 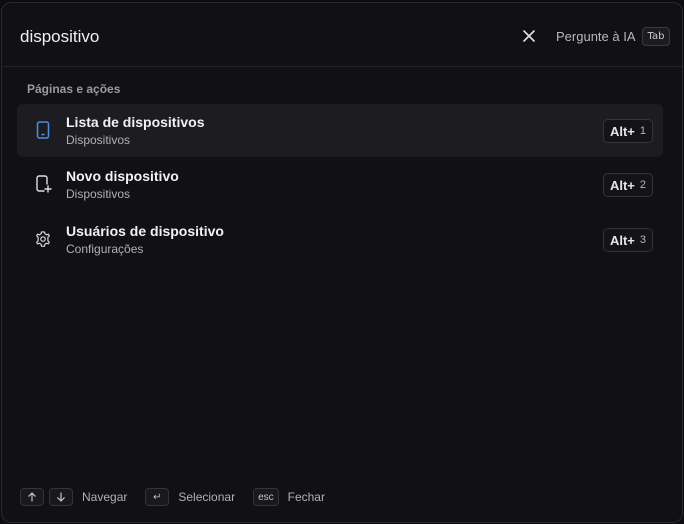 What do you see at coordinates (207, 497) in the screenshot?
I see `select-label: Selecionar` at bounding box center [207, 497].